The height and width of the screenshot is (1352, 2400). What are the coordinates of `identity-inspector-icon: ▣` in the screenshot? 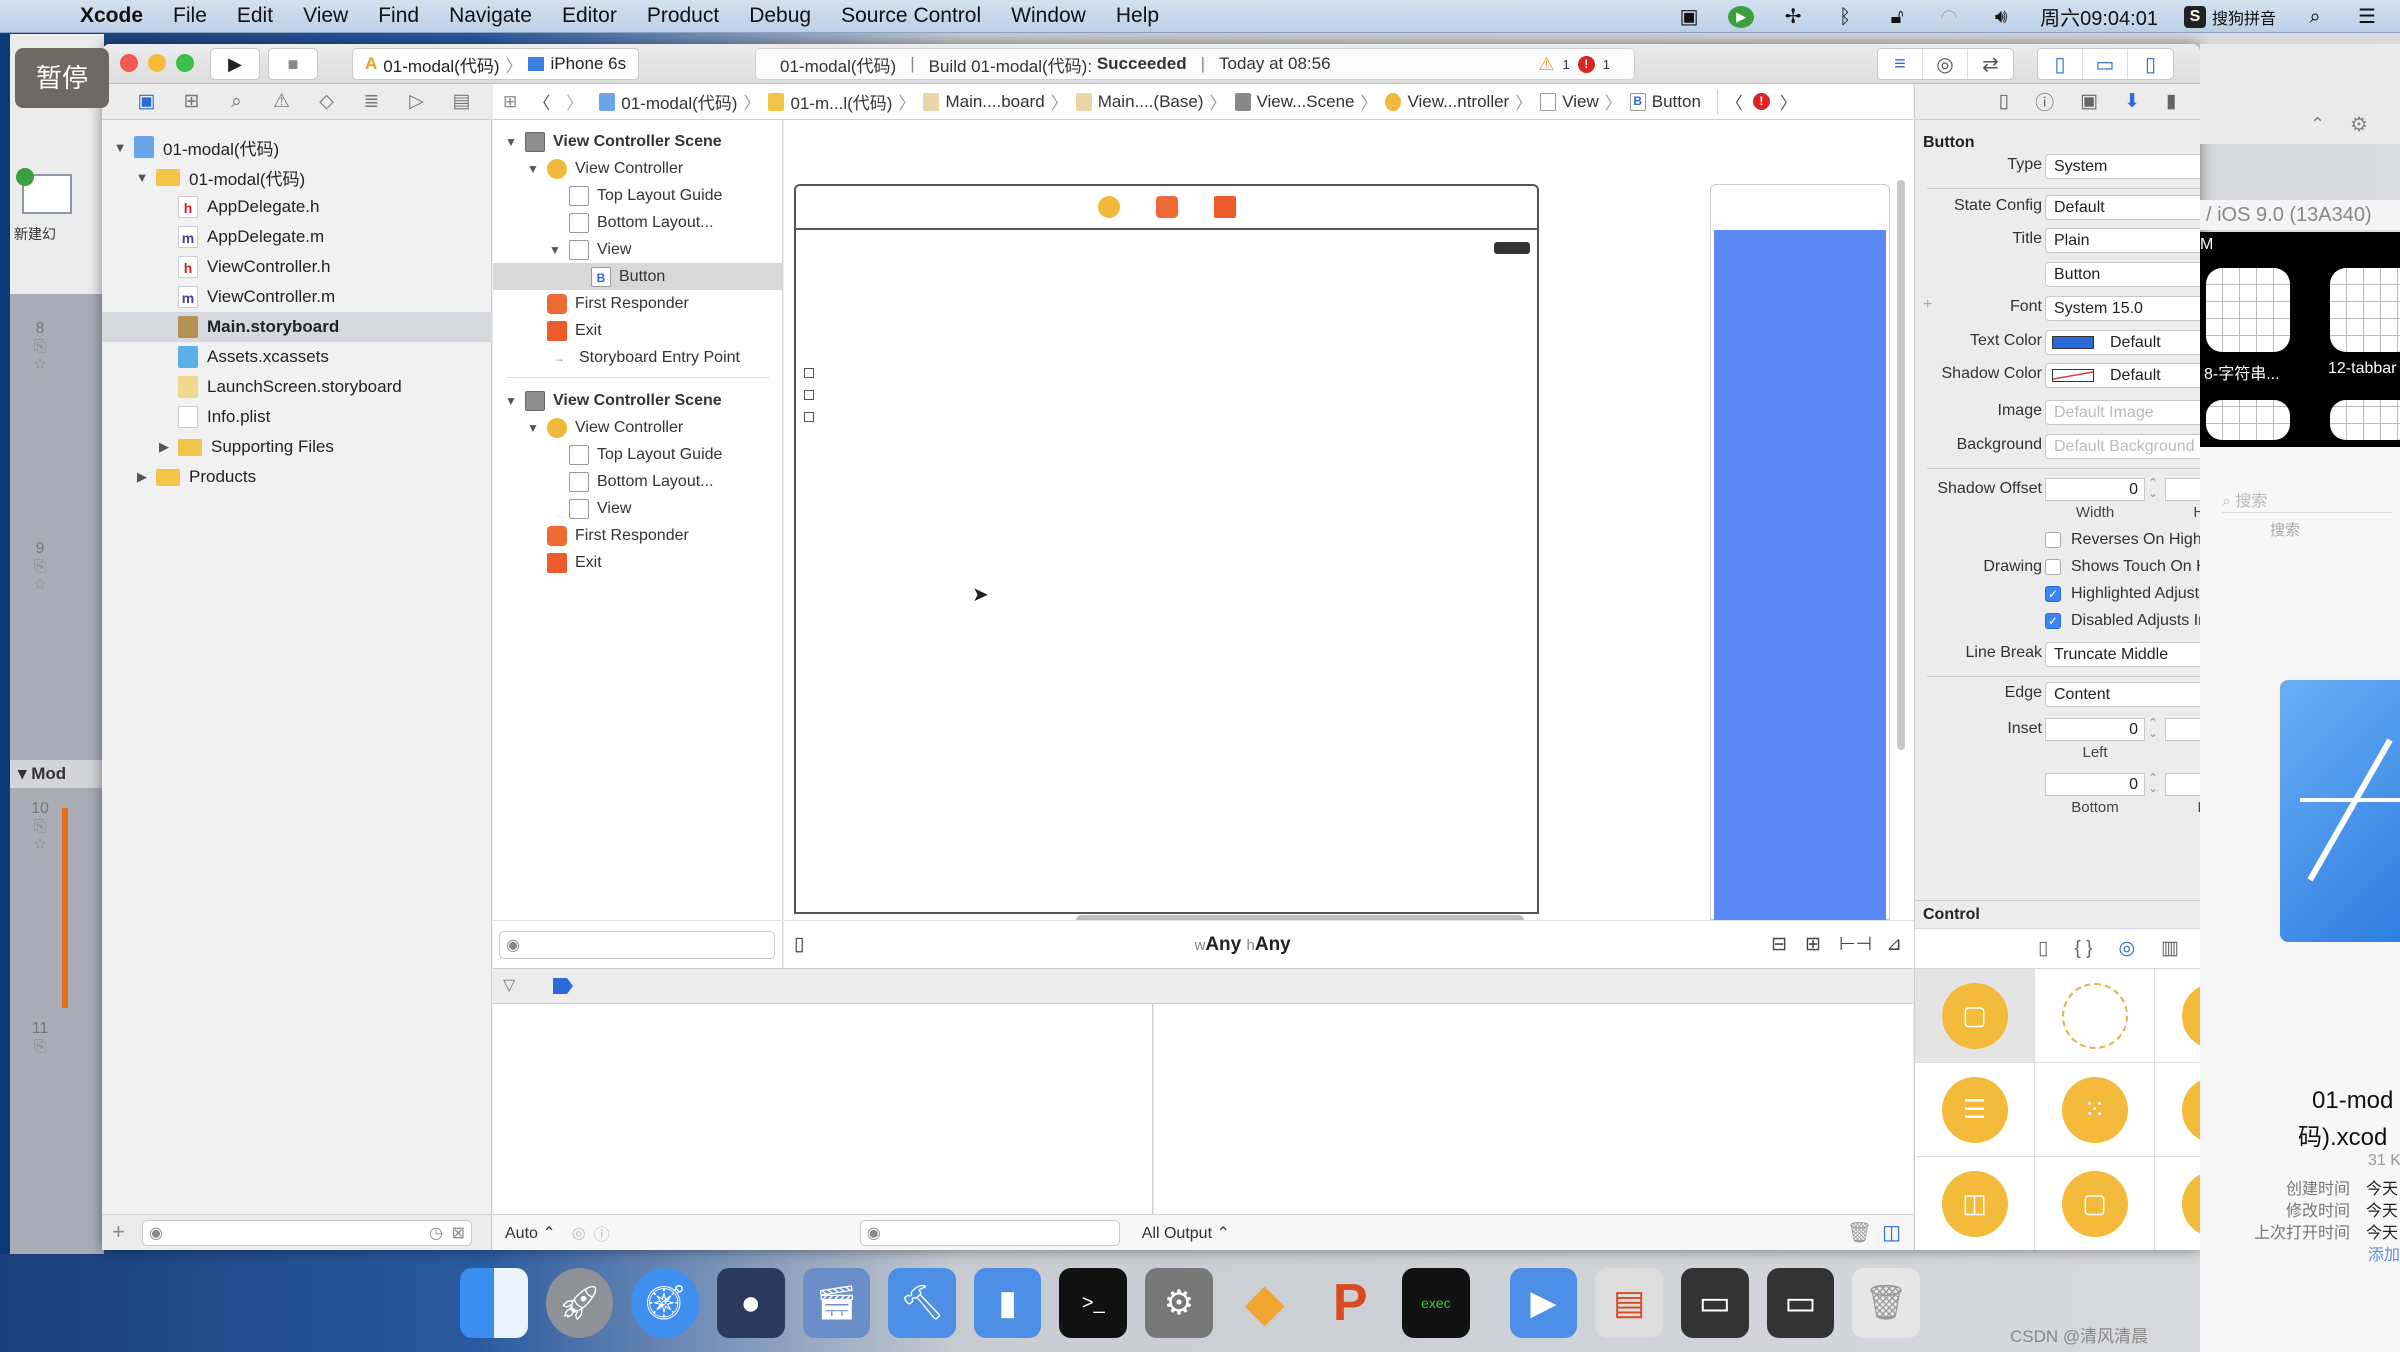 It's located at (2089, 101).